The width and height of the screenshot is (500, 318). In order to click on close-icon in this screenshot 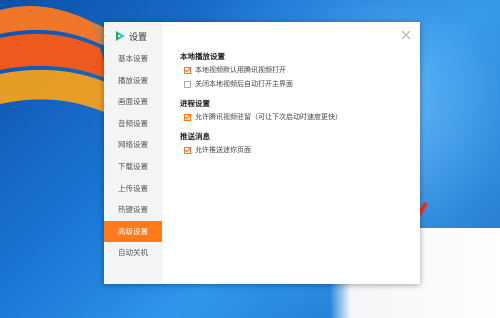, I will do `click(406, 35)`.